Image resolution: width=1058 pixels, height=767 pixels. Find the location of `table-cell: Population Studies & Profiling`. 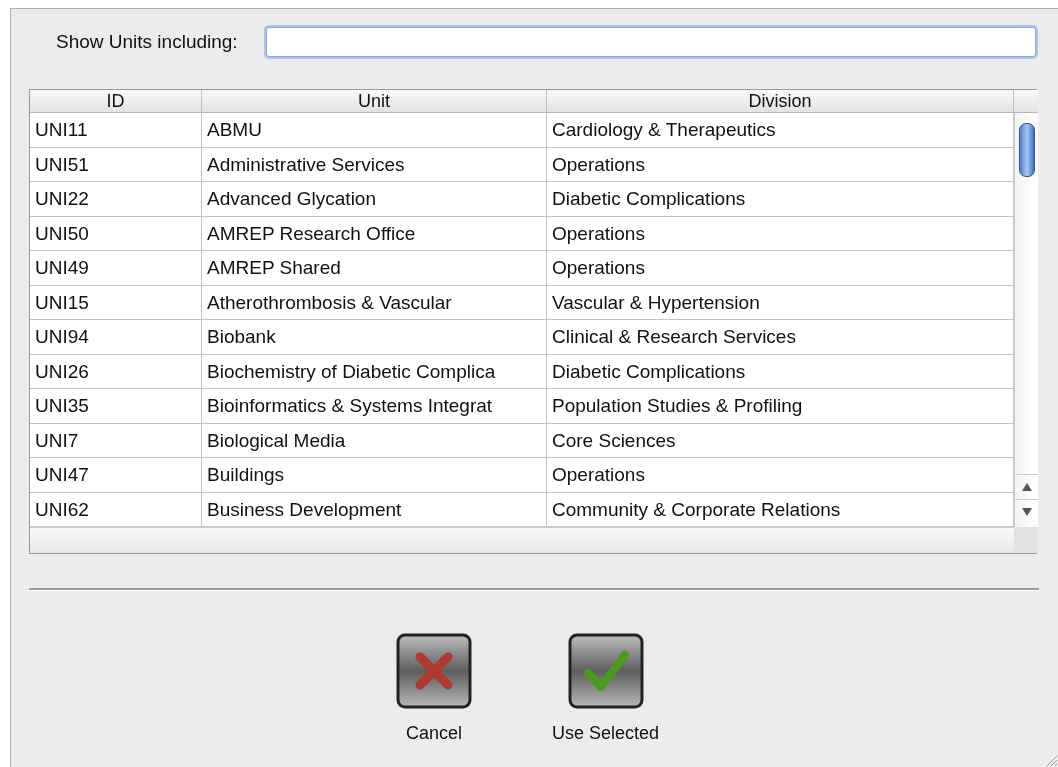

table-cell: Population Studies & Profiling is located at coordinates (780, 406).